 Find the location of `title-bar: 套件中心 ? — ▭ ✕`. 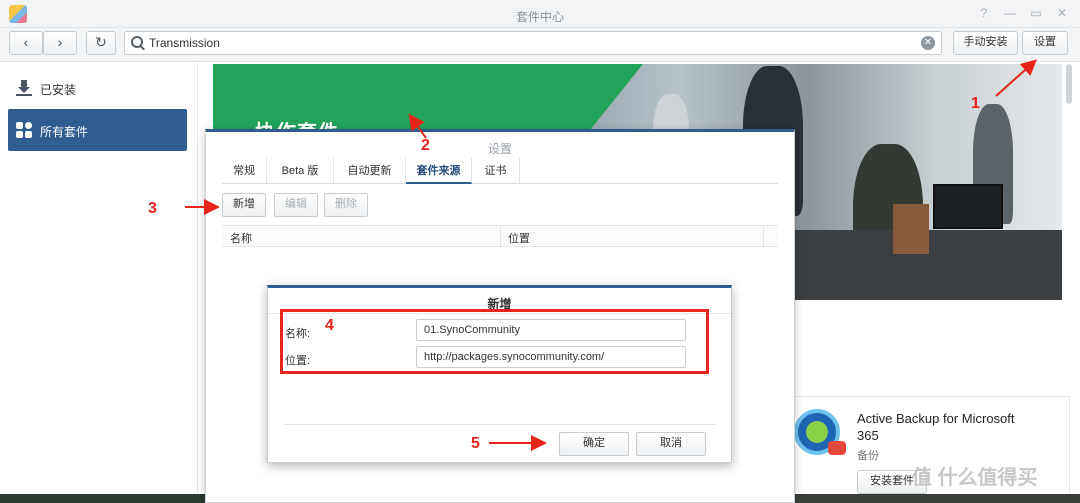

title-bar: 套件中心 ? — ▭ ✕ is located at coordinates (540, 14).